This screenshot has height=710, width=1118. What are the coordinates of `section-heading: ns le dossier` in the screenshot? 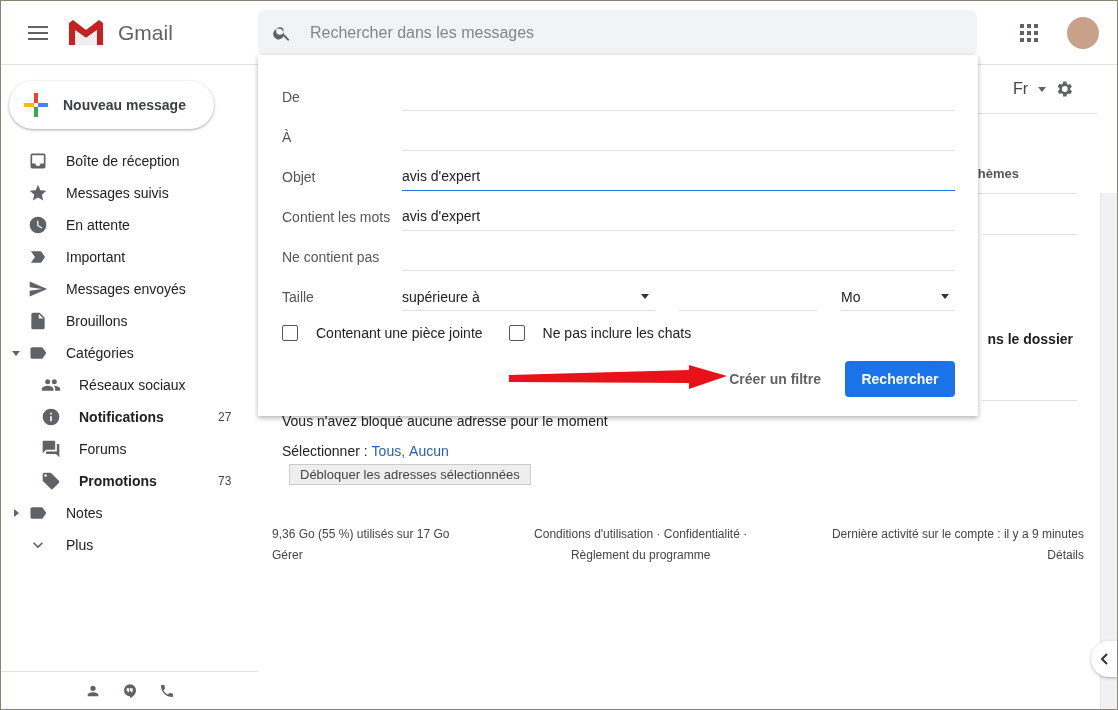 It's located at (1030, 339).